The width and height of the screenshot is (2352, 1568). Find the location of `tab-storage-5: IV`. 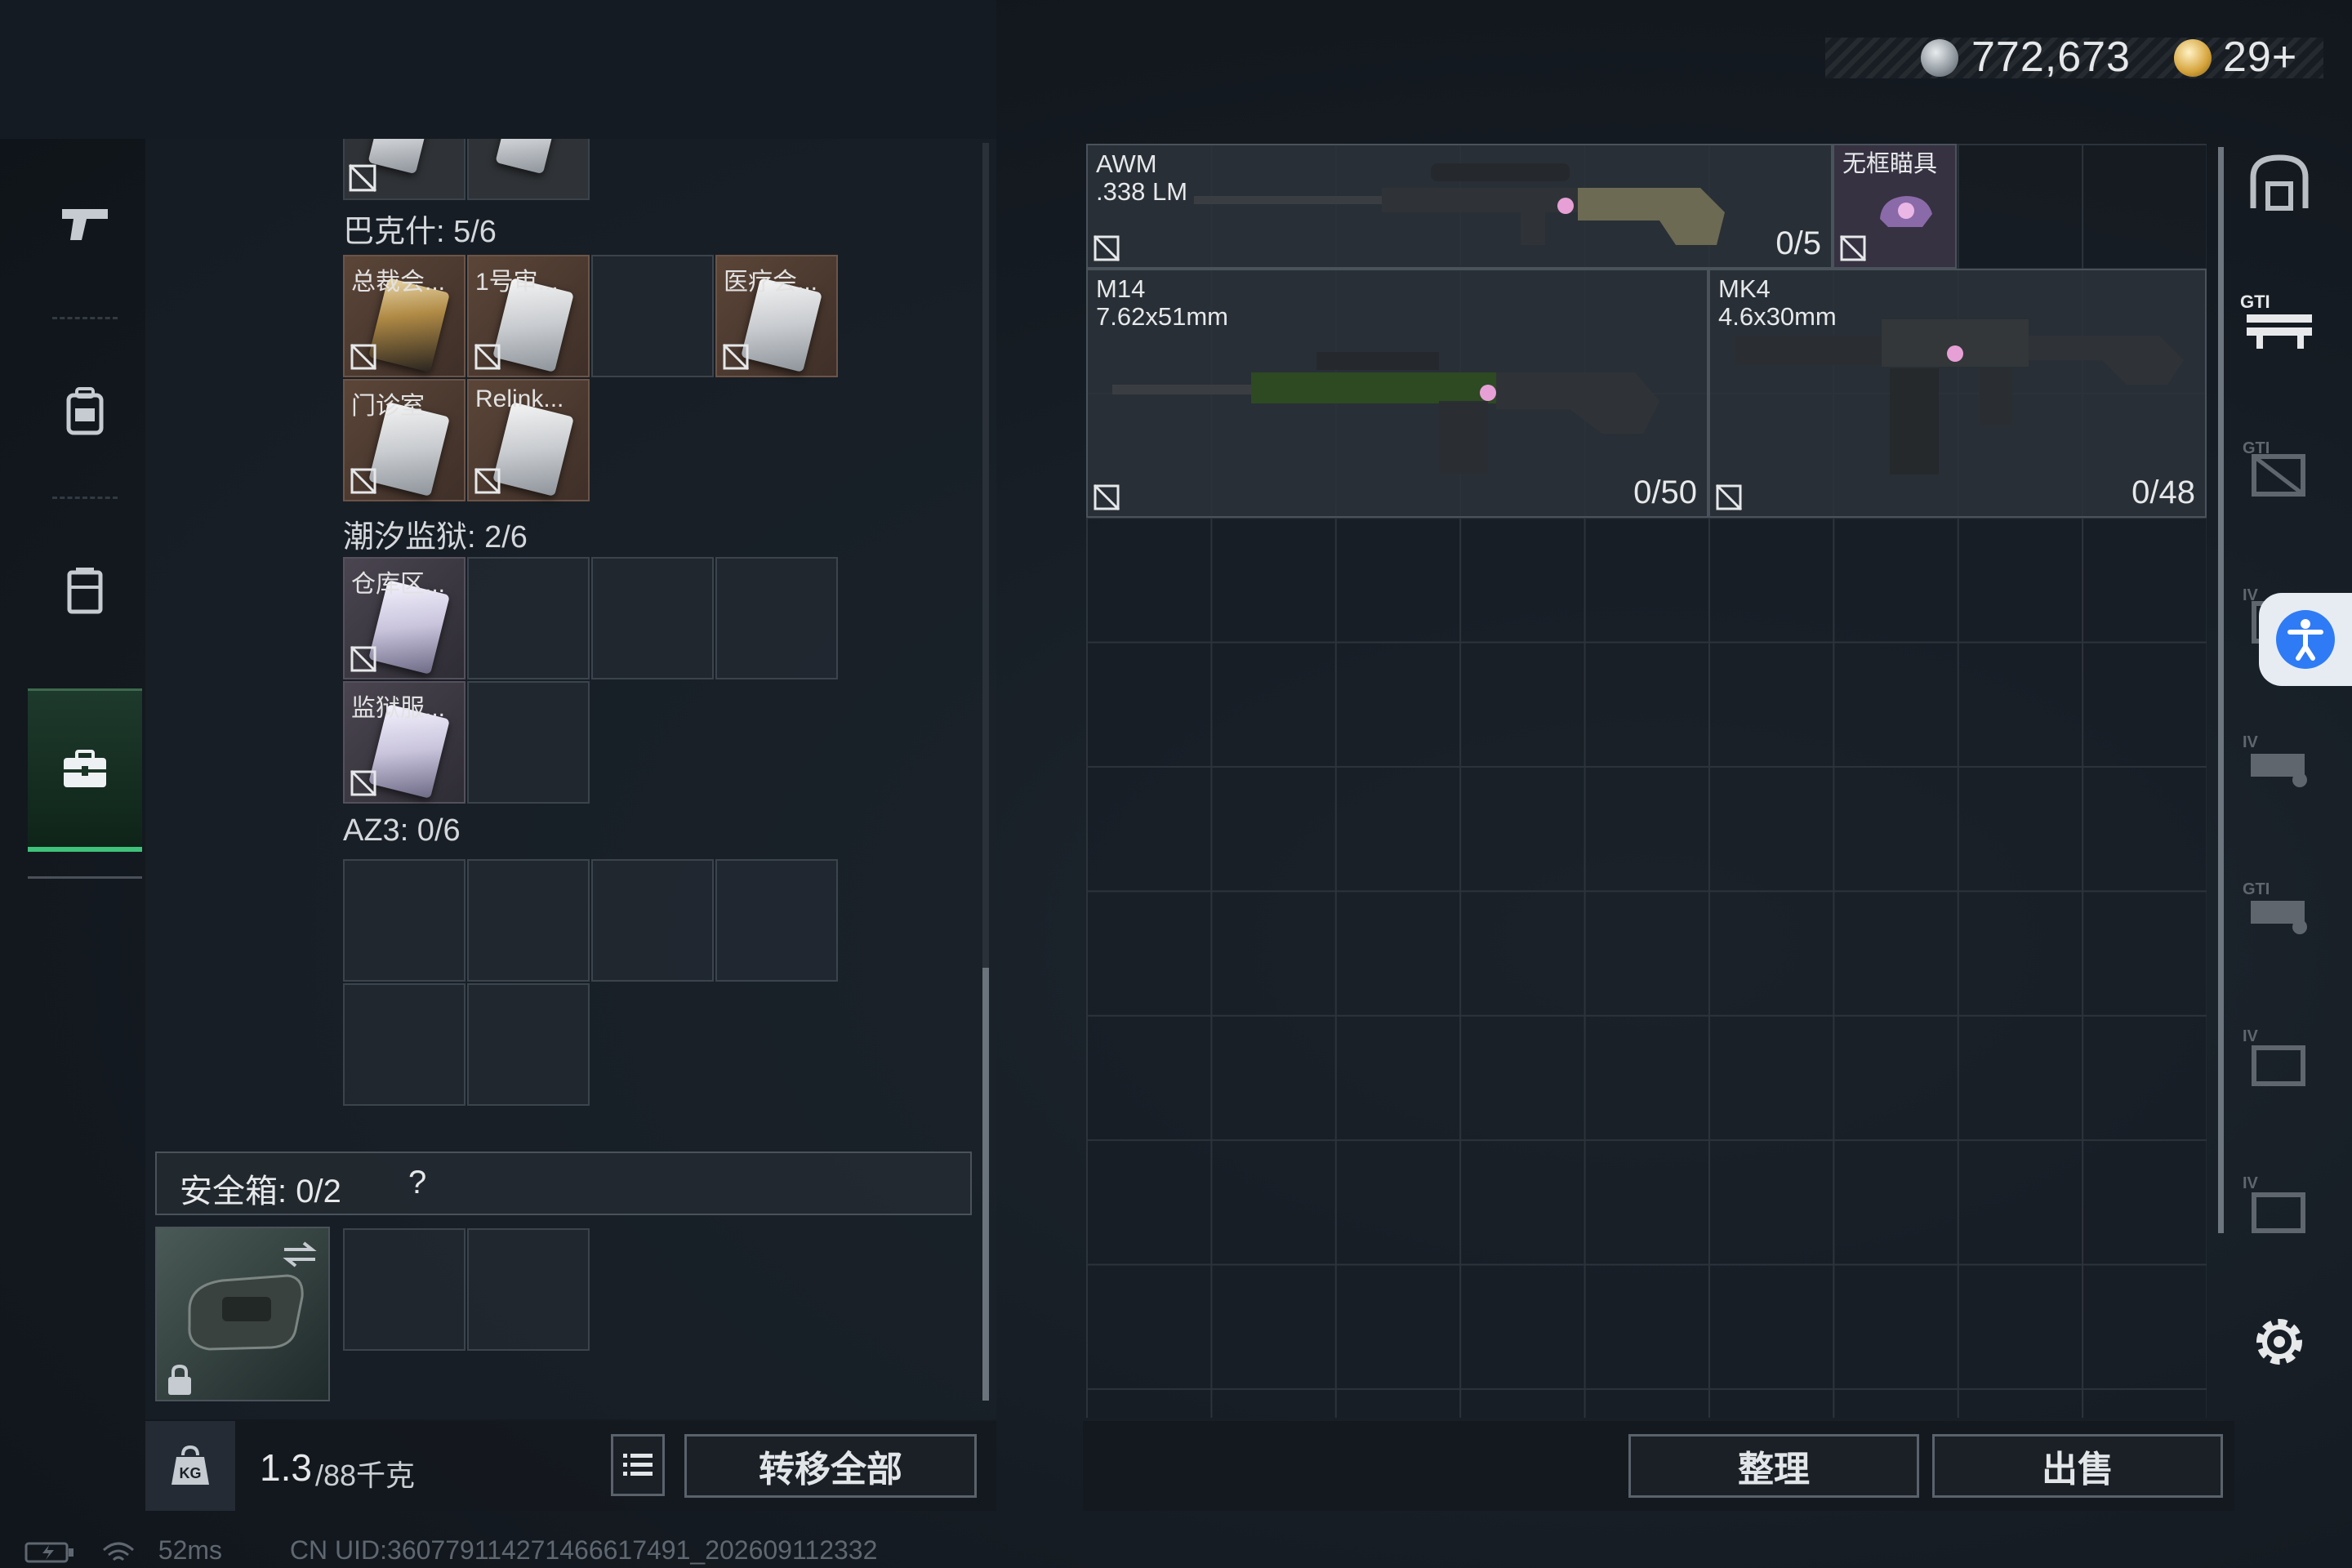

tab-storage-5: IV is located at coordinates (2279, 1056).